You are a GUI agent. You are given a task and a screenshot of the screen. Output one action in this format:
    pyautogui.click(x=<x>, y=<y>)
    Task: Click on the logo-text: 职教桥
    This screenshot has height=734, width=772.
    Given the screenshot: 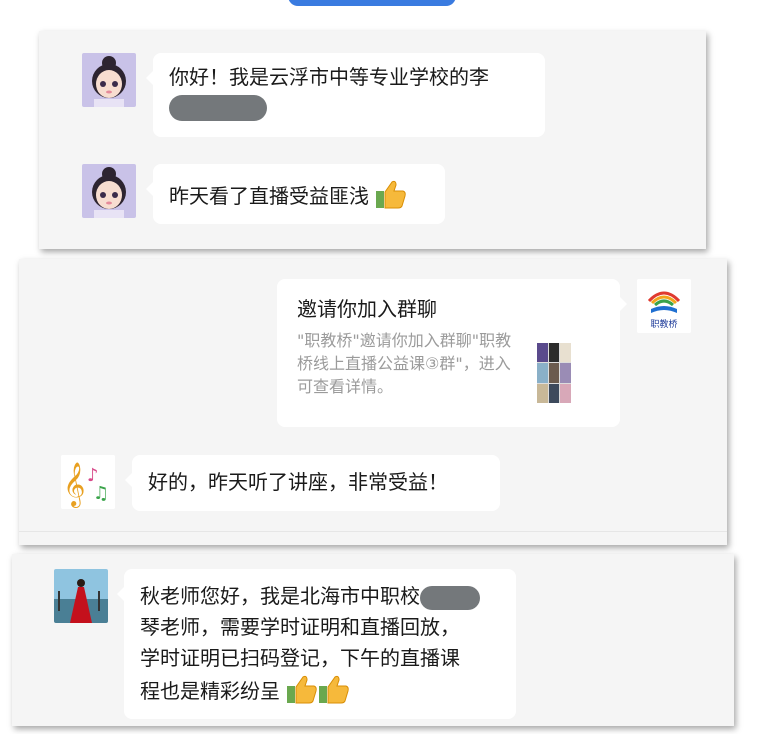 What is the action you would take?
    pyautogui.click(x=664, y=325)
    